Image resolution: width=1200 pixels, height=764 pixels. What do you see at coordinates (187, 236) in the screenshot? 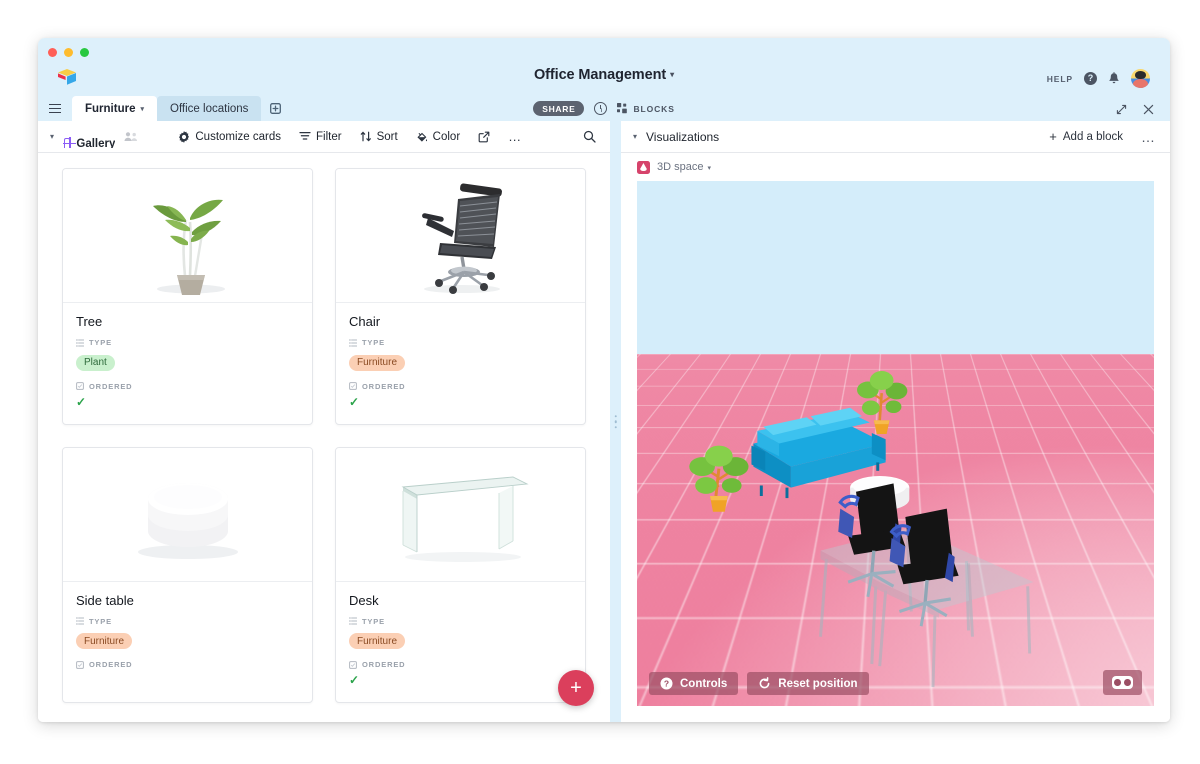
I see `potted-plant-image` at bounding box center [187, 236].